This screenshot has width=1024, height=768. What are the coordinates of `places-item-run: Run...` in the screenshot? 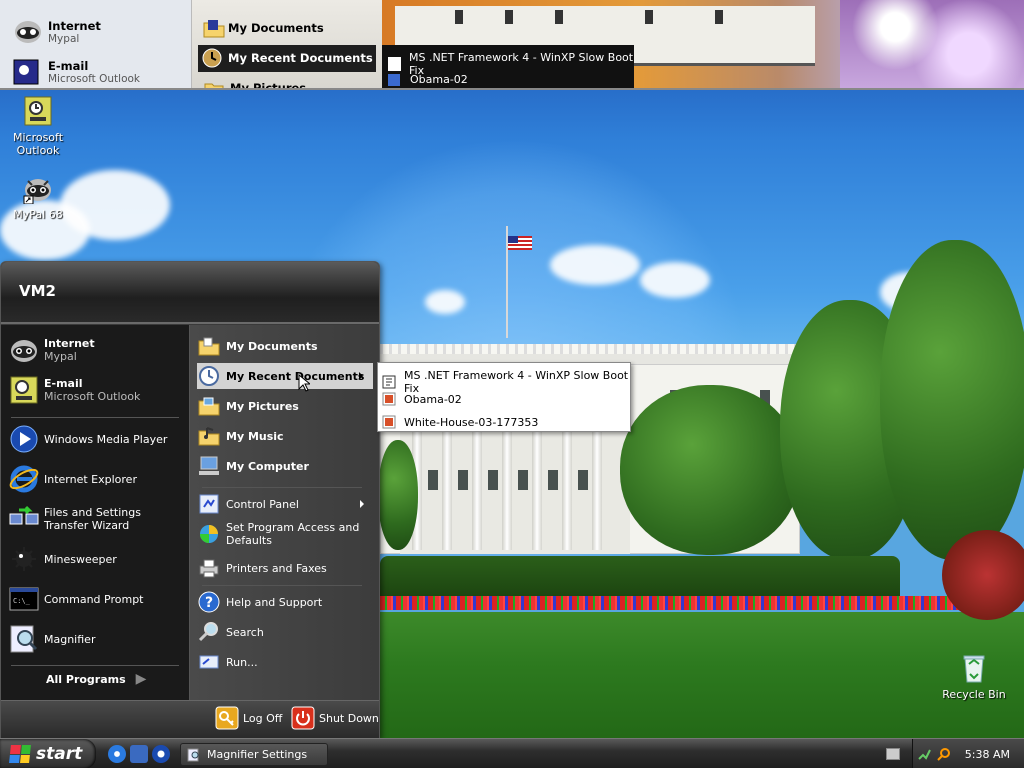 It's located at (228, 662).